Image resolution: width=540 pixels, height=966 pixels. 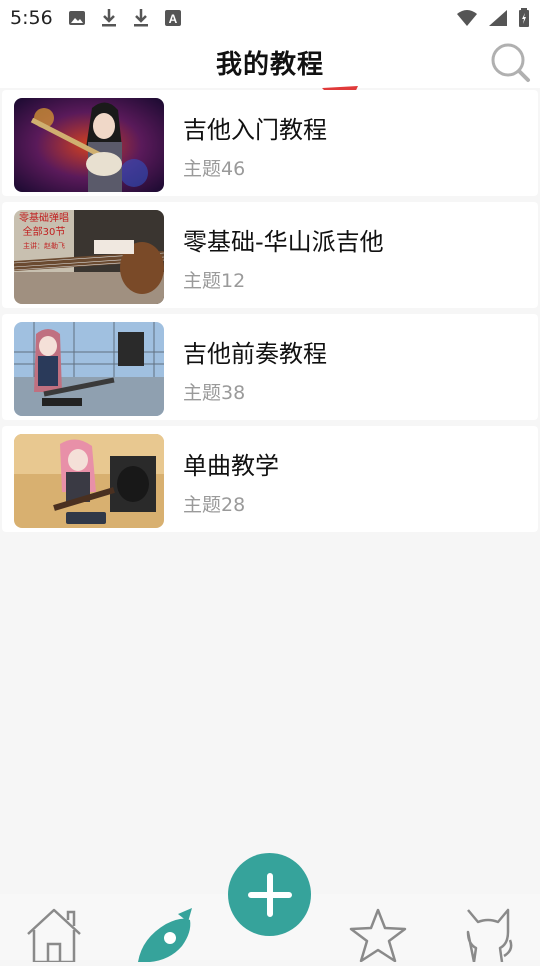 I want to click on course-title: 吉他入门教程, so click(x=255, y=130).